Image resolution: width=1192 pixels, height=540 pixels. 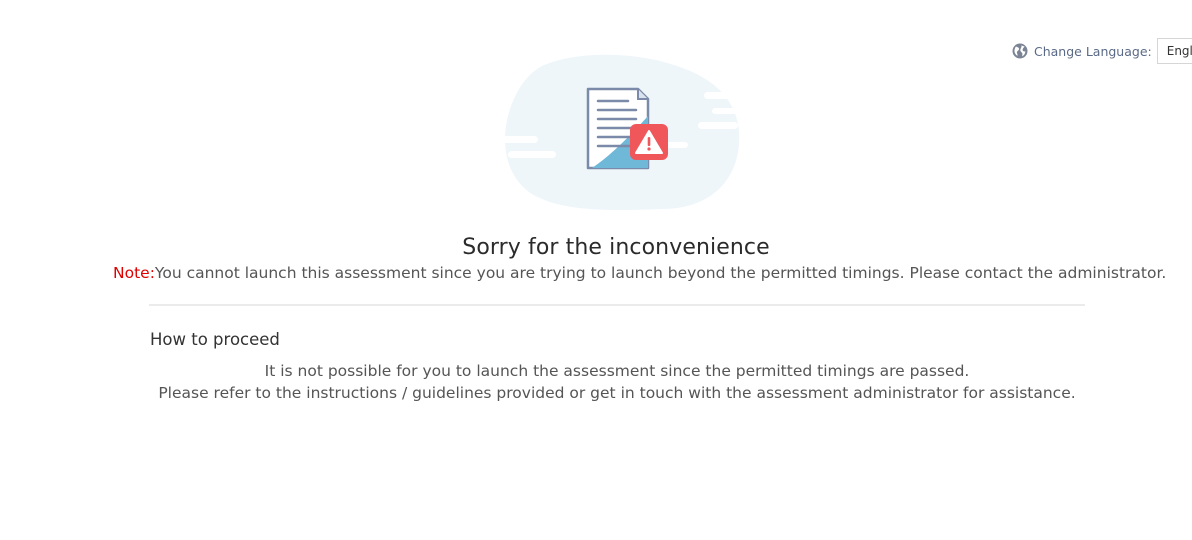 What do you see at coordinates (1093, 51) in the screenshot?
I see `change-language-label: Change Language:` at bounding box center [1093, 51].